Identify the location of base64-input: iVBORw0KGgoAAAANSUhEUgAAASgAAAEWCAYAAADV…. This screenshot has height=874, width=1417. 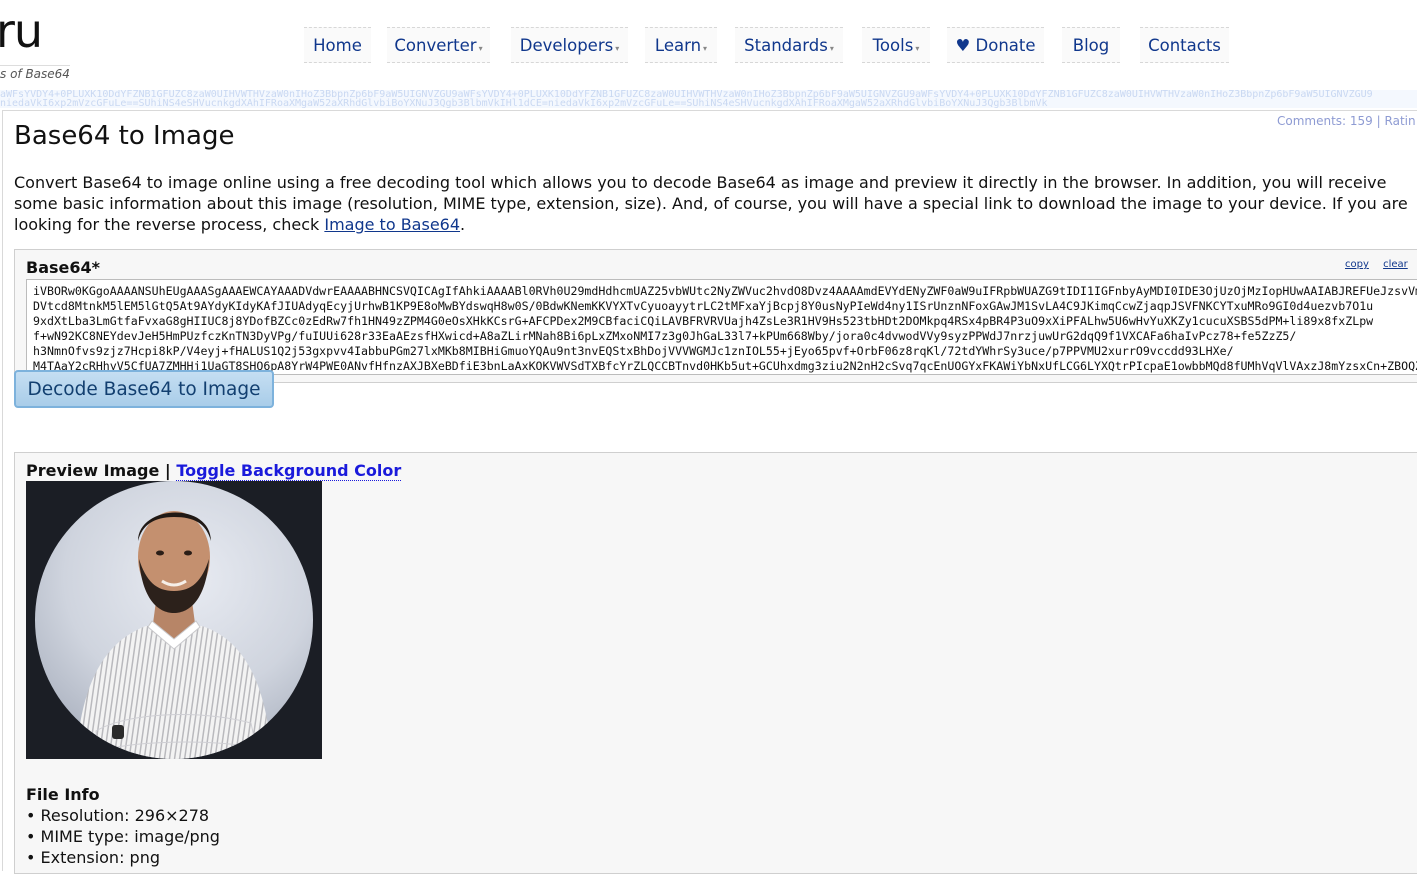
(721, 327).